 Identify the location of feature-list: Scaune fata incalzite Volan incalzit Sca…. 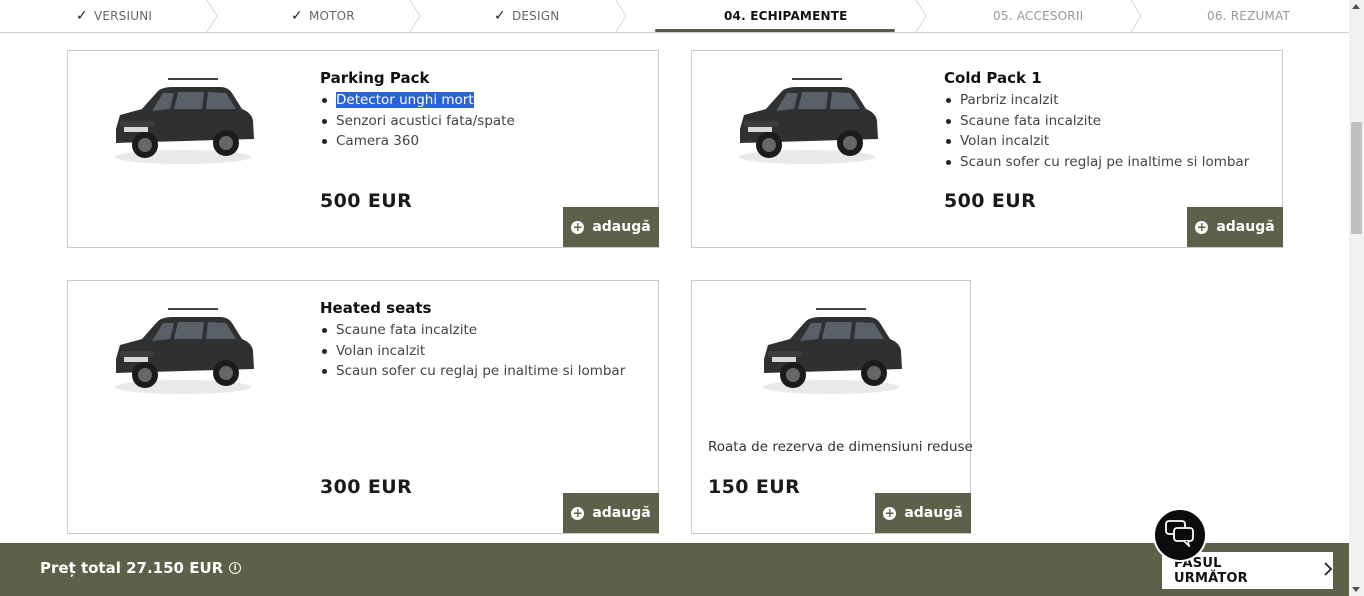
(472, 351).